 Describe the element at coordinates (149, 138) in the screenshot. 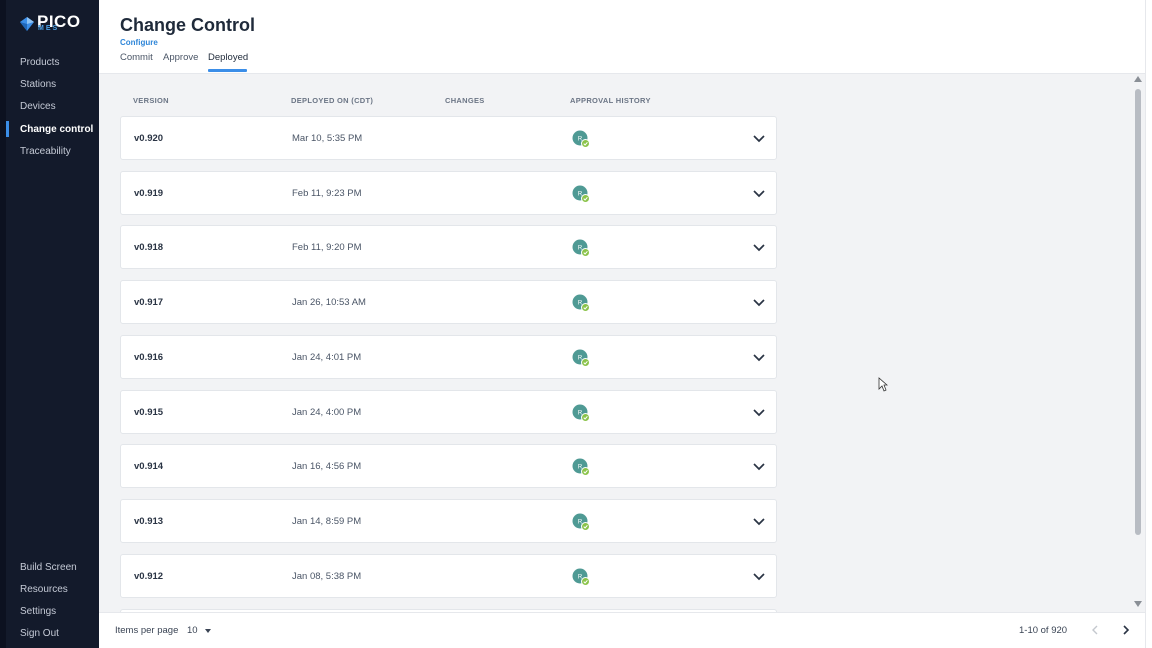

I see `row-version: v0.920` at that location.